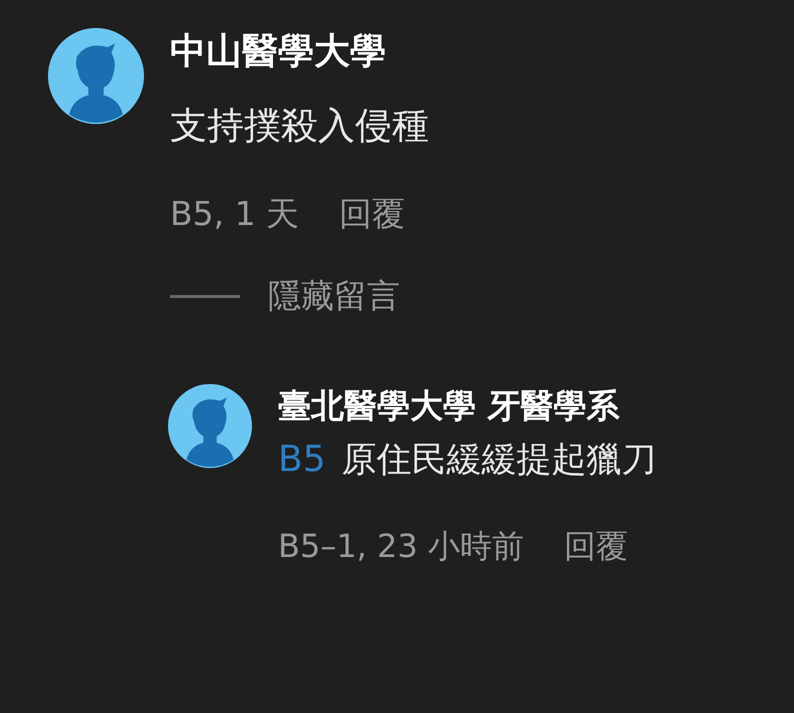 This screenshot has height=713, width=794. Describe the element at coordinates (235, 214) in the screenshot. I see `comment-meta: B5, 1 天` at that location.